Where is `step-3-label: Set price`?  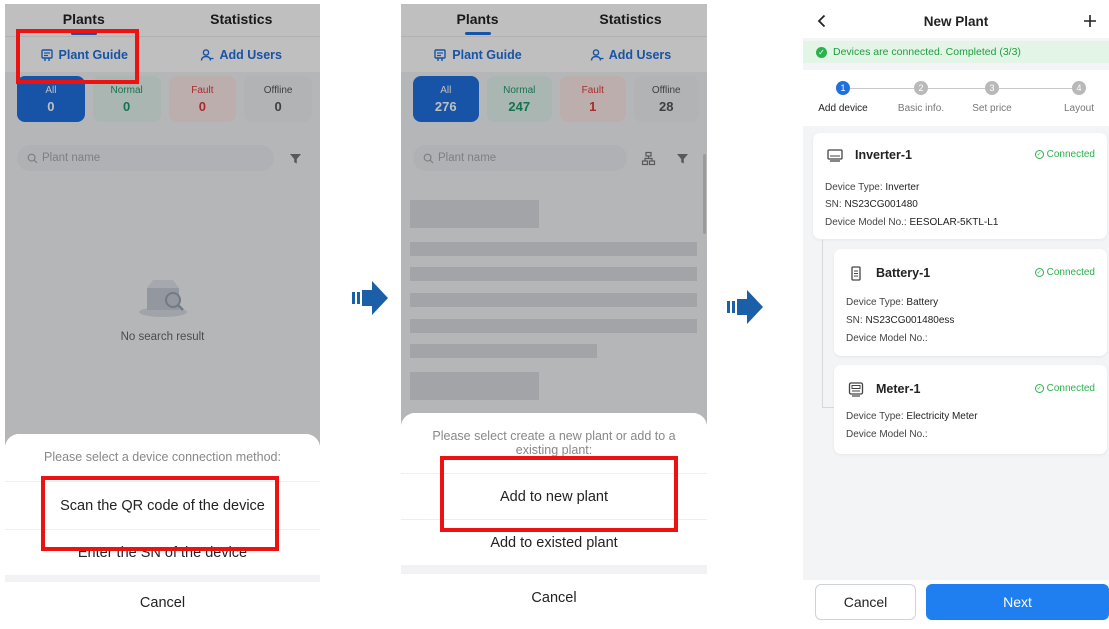
step-3-label: Set price is located at coordinates (992, 108).